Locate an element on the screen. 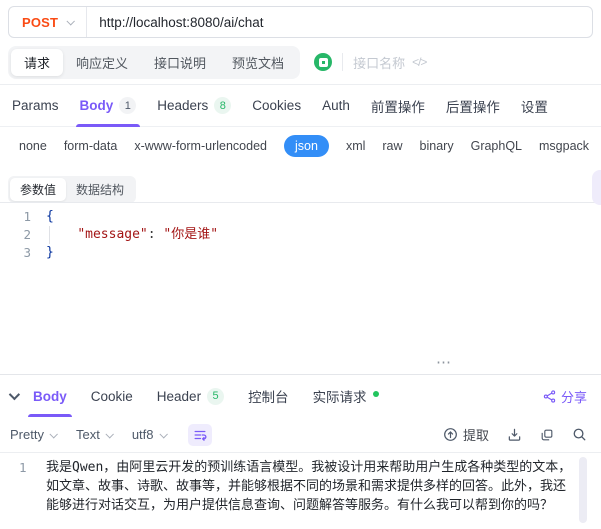 This screenshot has height=529, width=601. response-tabs-row: Body Cookie Header 5 控制台 实际请求 分享 is located at coordinates (300, 396).